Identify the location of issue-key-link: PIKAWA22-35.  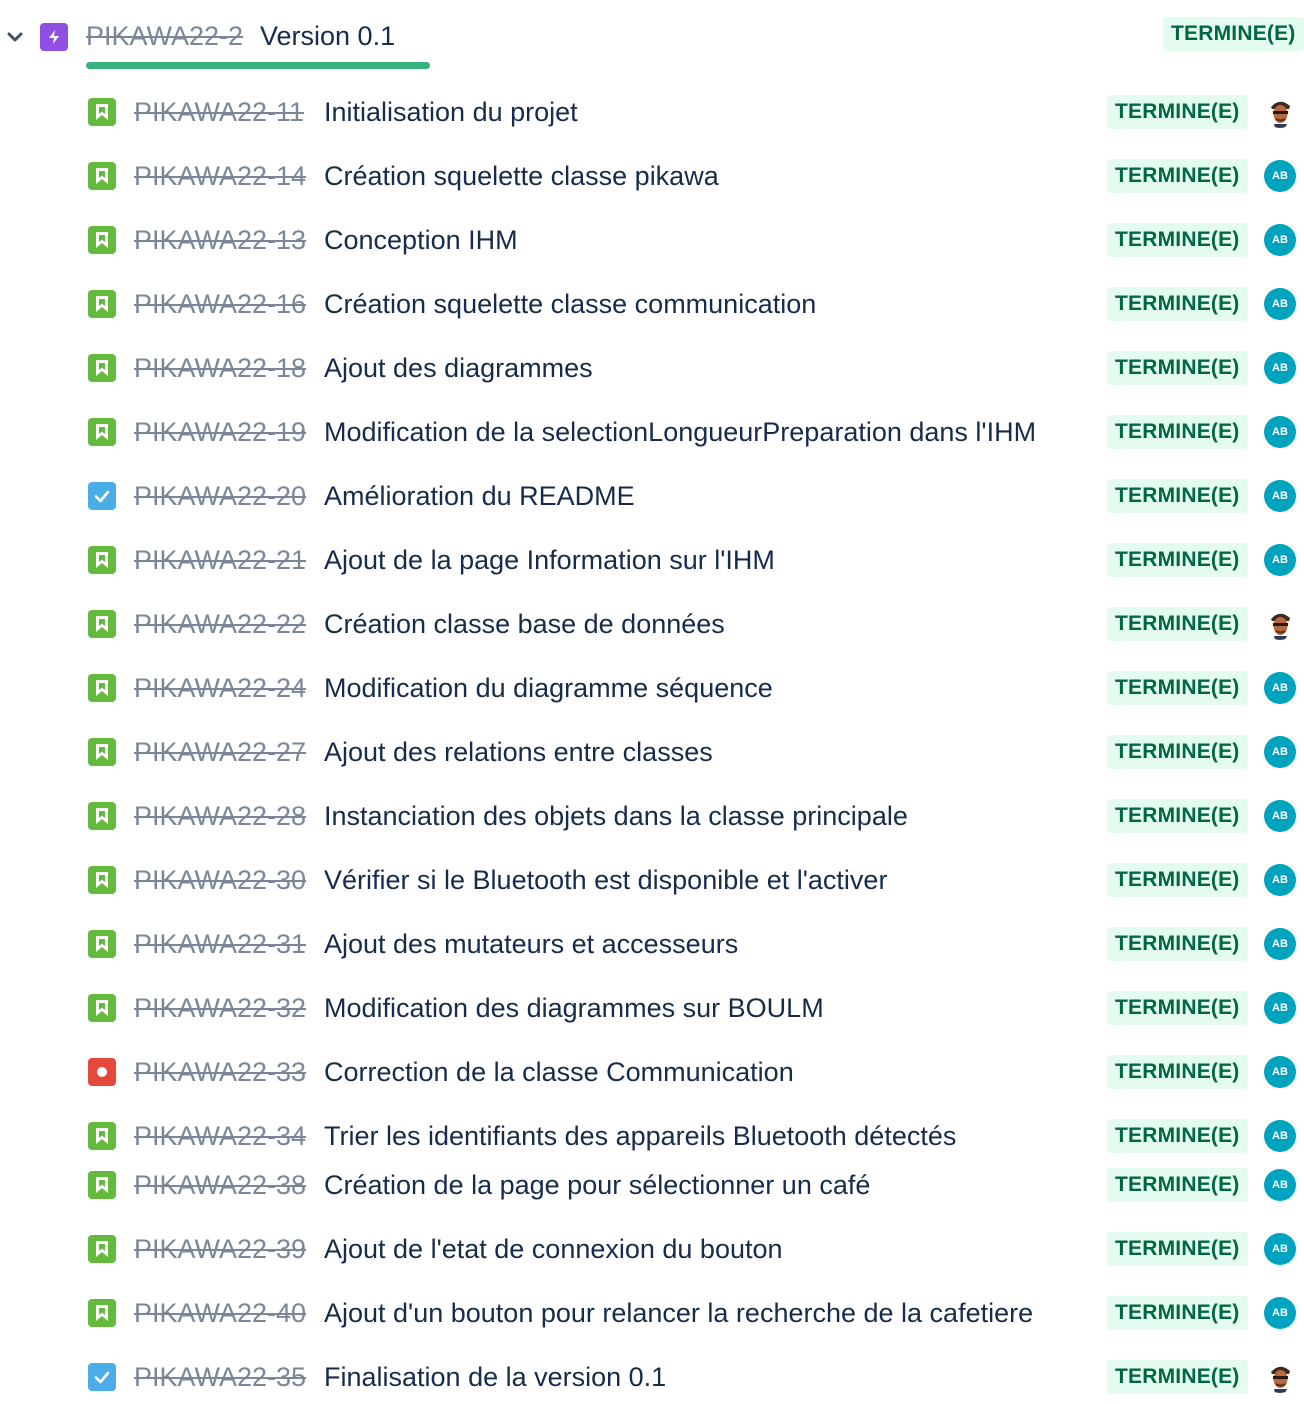
(220, 1377).